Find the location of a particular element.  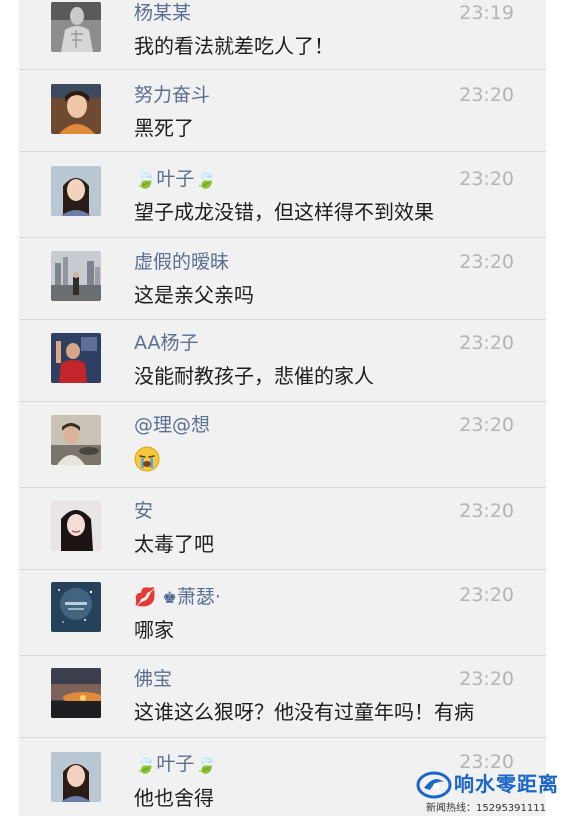

commenter-name-text: 萧瑟· is located at coordinates (198, 597).